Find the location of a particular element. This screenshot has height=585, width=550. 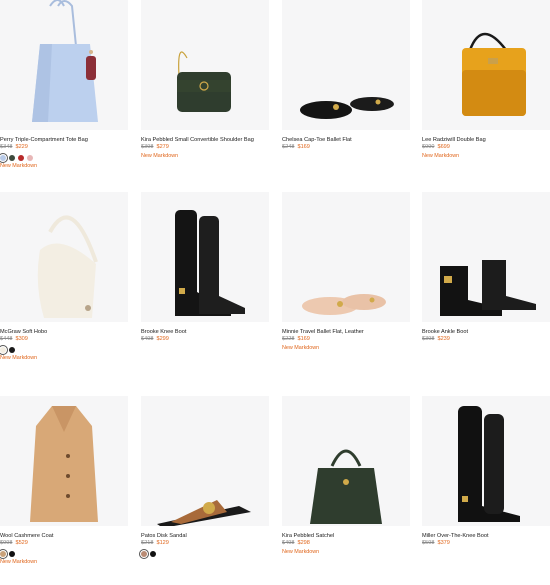

product-name: McGraw Soft Hobo is located at coordinates (64, 332).